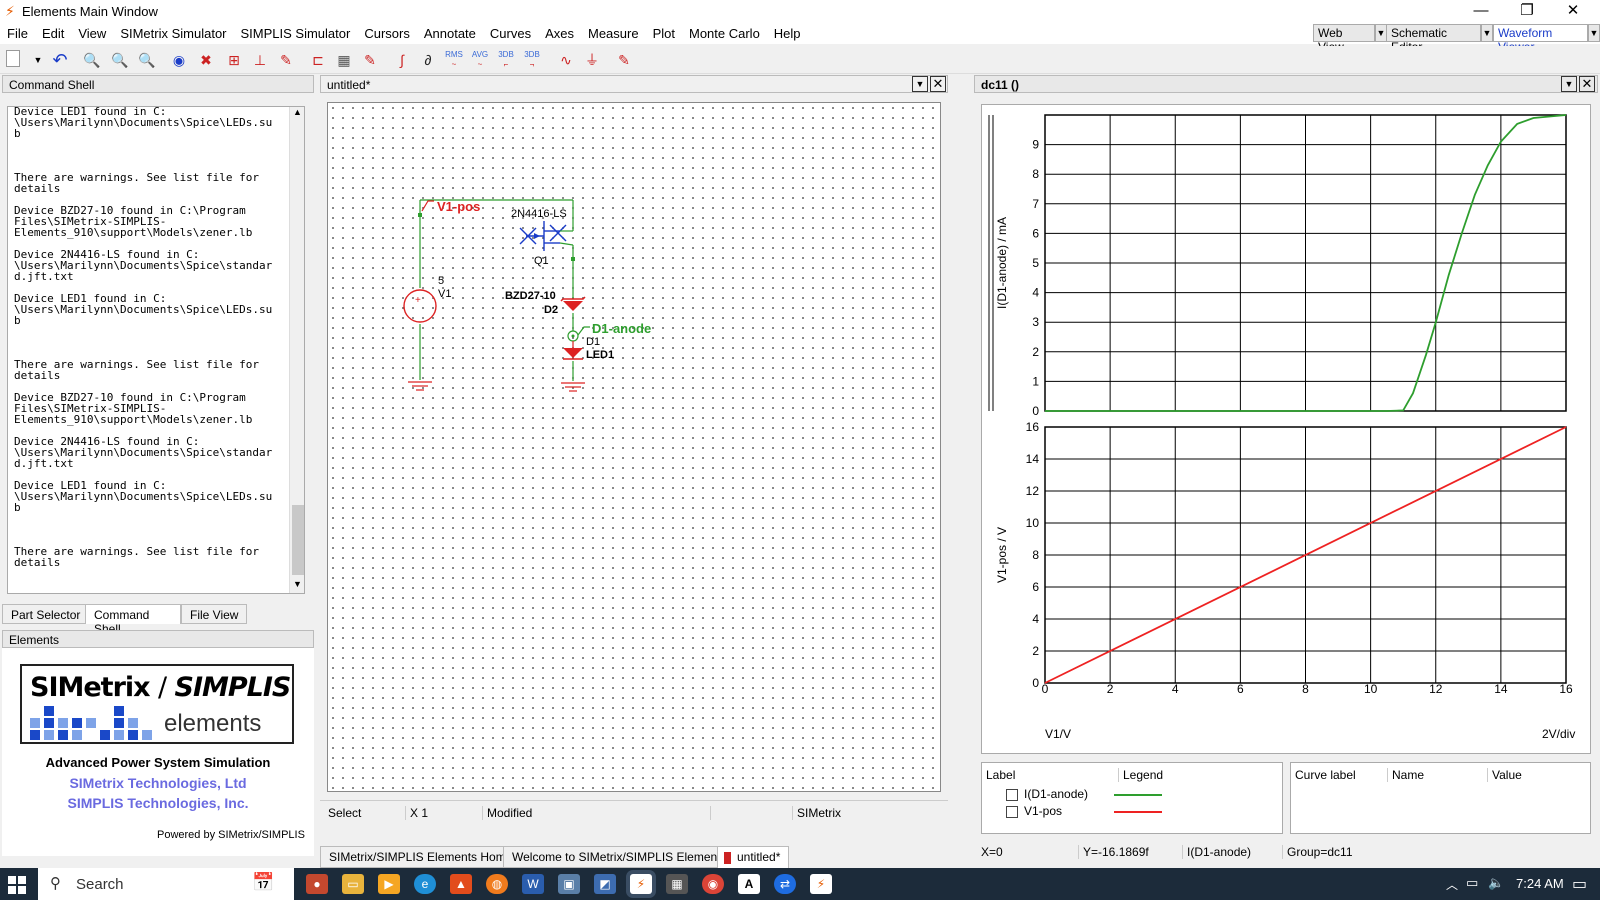 This screenshot has width=1600, height=900. What do you see at coordinates (920, 84) in the screenshot?
I see `schematic-dropdown: ▼` at bounding box center [920, 84].